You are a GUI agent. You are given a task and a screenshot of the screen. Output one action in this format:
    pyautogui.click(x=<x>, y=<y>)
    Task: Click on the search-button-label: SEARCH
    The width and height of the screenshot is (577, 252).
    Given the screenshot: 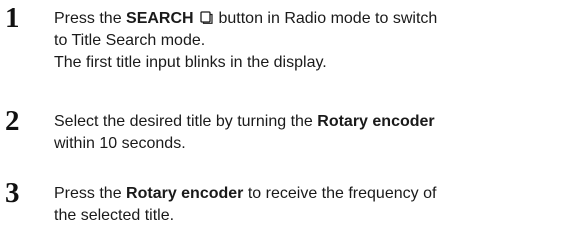 What is the action you would take?
    pyautogui.click(x=160, y=18)
    